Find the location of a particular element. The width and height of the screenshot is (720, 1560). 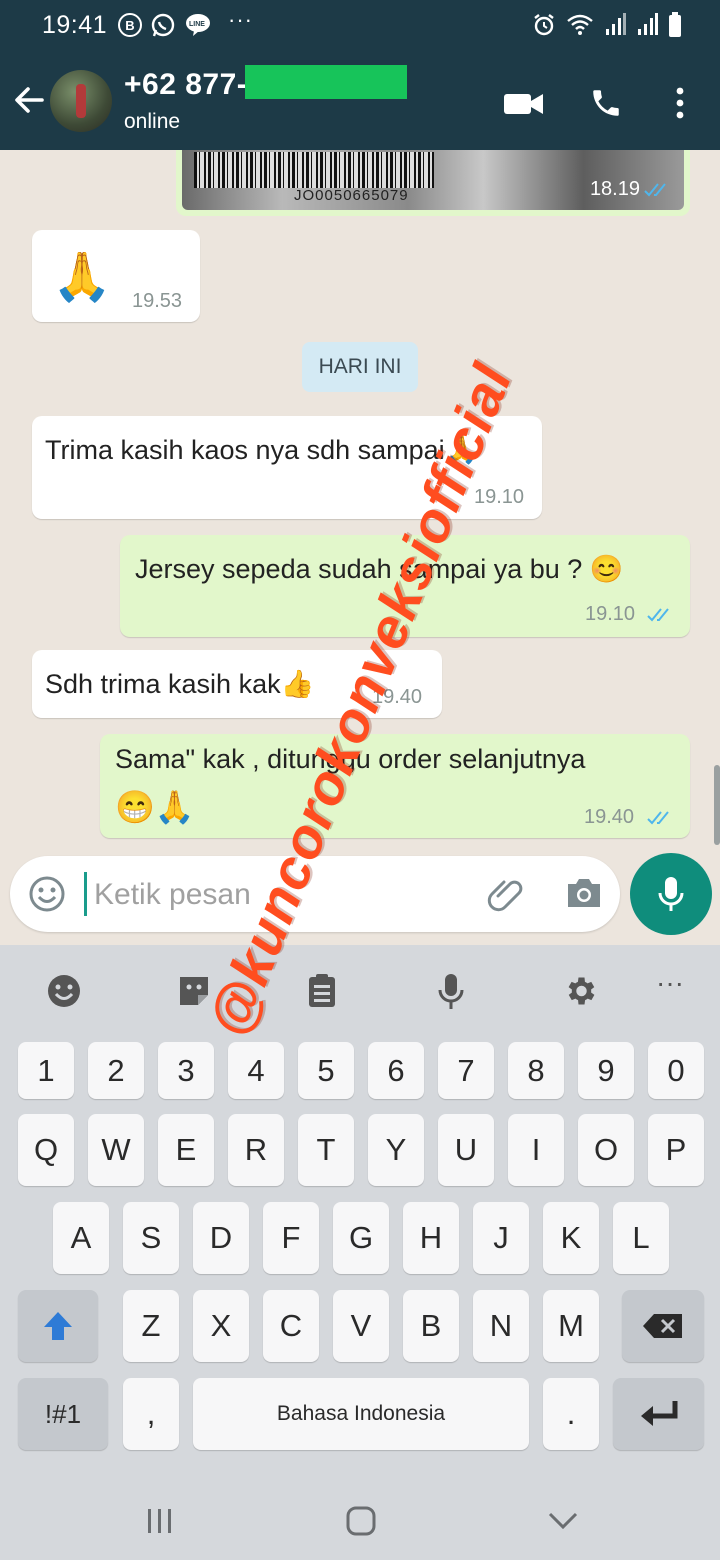

contact-phone: +62 877- is located at coordinates (186, 84).